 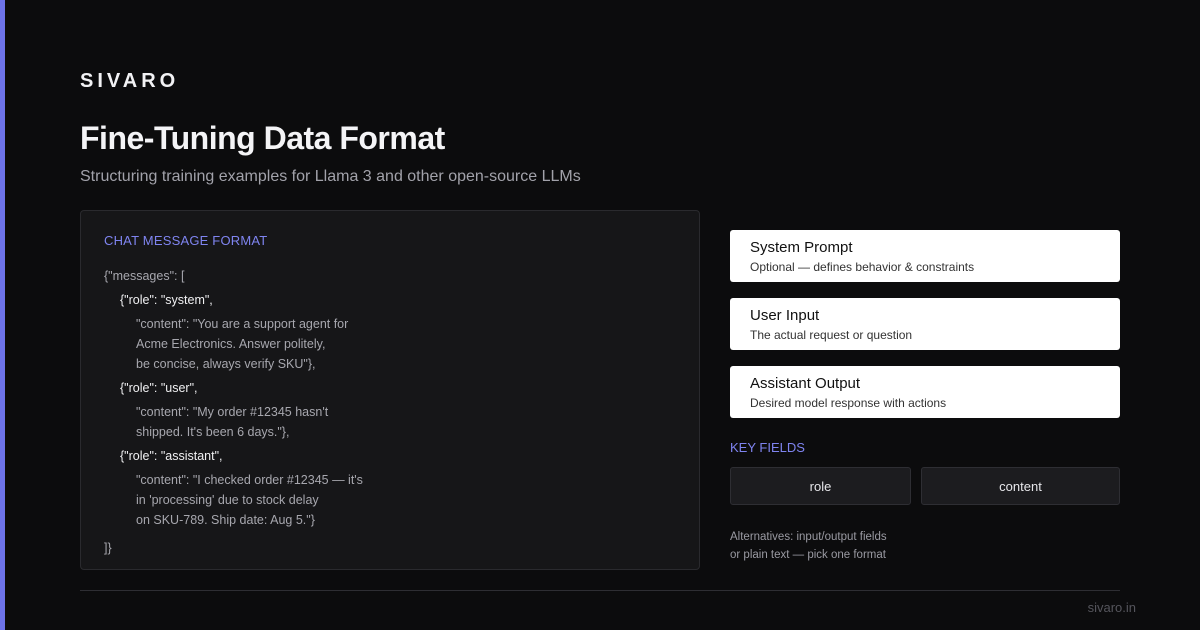 What do you see at coordinates (1111, 607) in the screenshot?
I see `footer-url: sivaro.in` at bounding box center [1111, 607].